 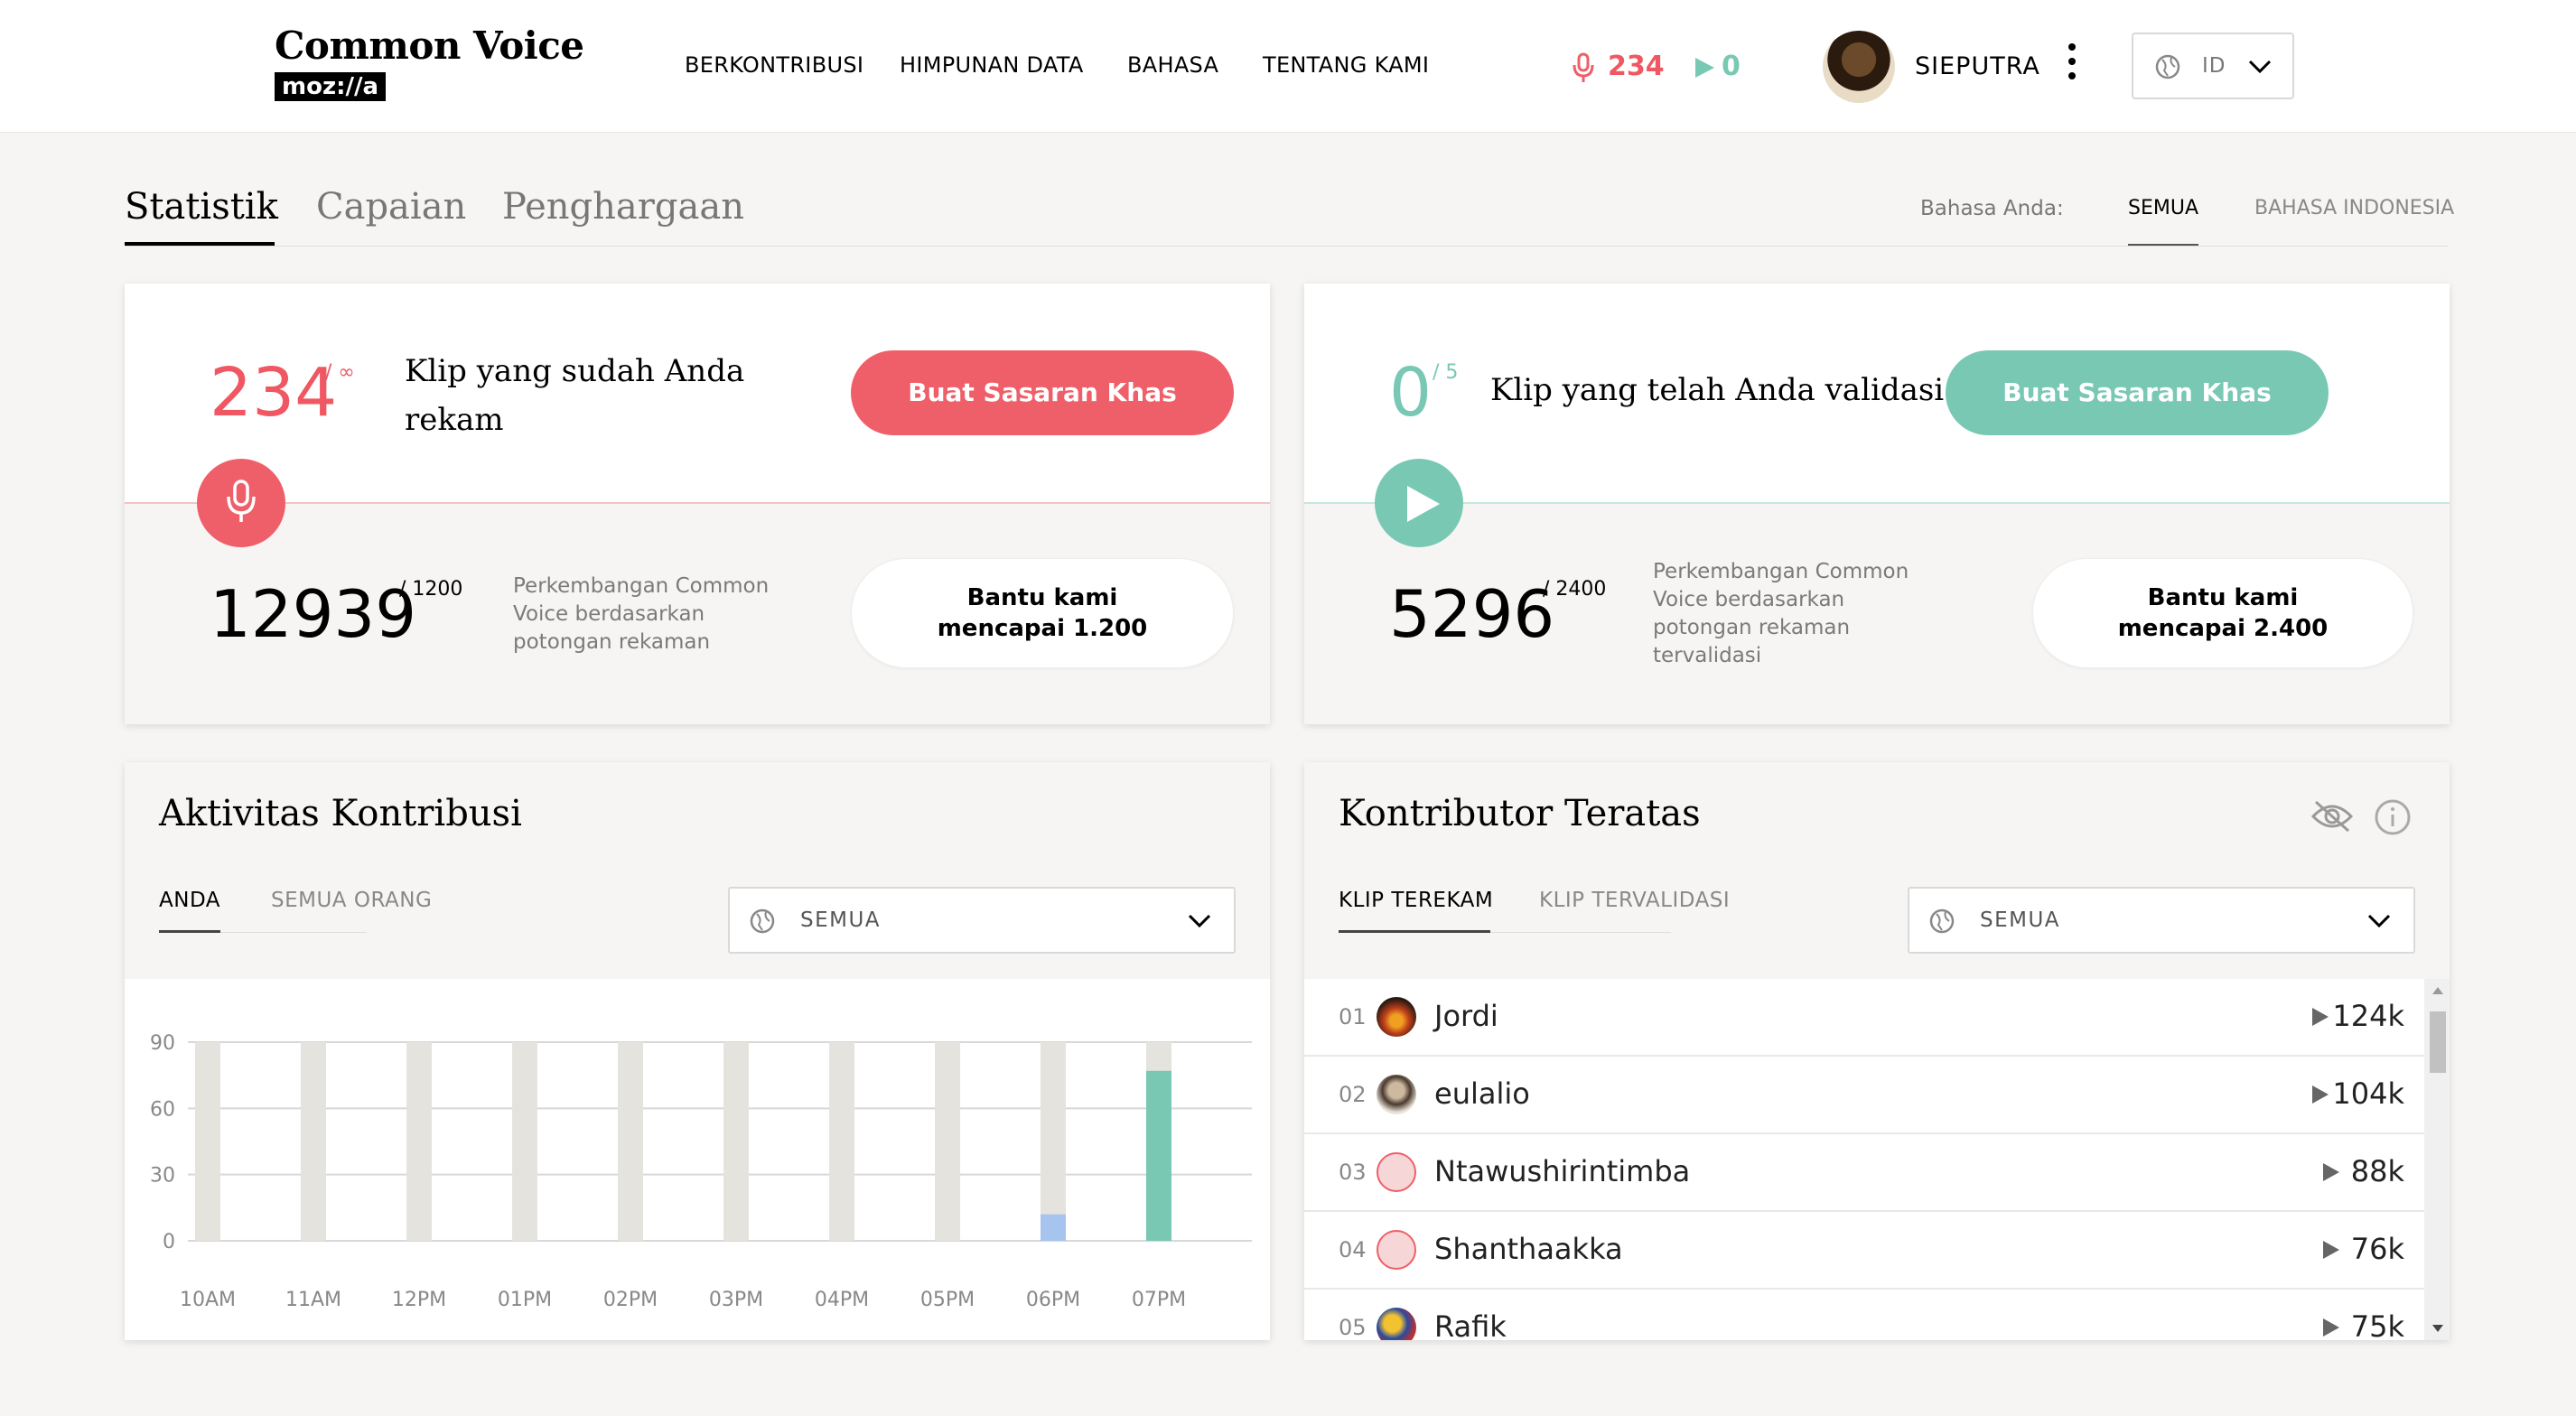 What do you see at coordinates (429, 45) in the screenshot?
I see `logo-title: Common Voice` at bounding box center [429, 45].